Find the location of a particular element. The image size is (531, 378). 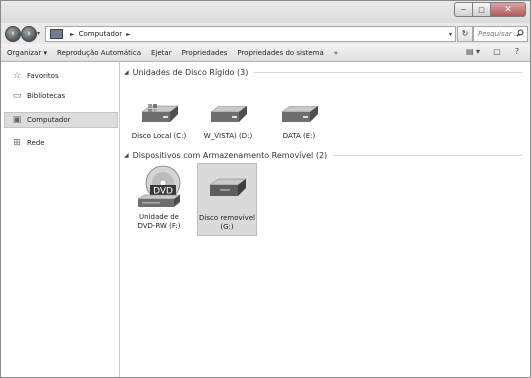

organize-menu-button: Organizar ▾ is located at coordinates (27, 53).